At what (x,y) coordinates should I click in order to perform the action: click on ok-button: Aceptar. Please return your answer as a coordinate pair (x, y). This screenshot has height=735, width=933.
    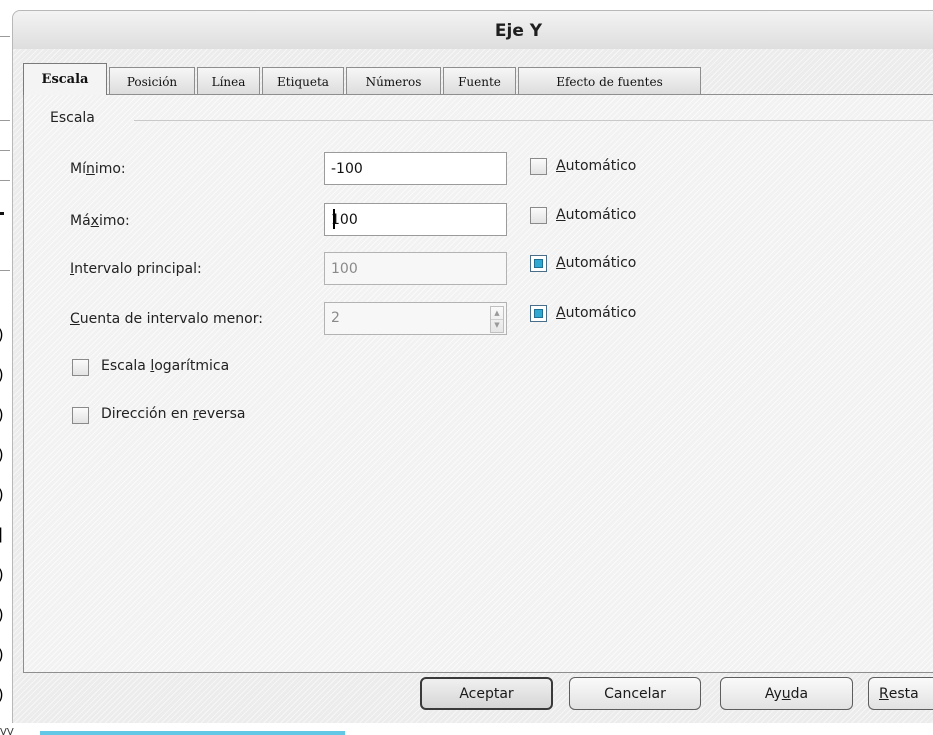
    Looking at the image, I should click on (486, 693).